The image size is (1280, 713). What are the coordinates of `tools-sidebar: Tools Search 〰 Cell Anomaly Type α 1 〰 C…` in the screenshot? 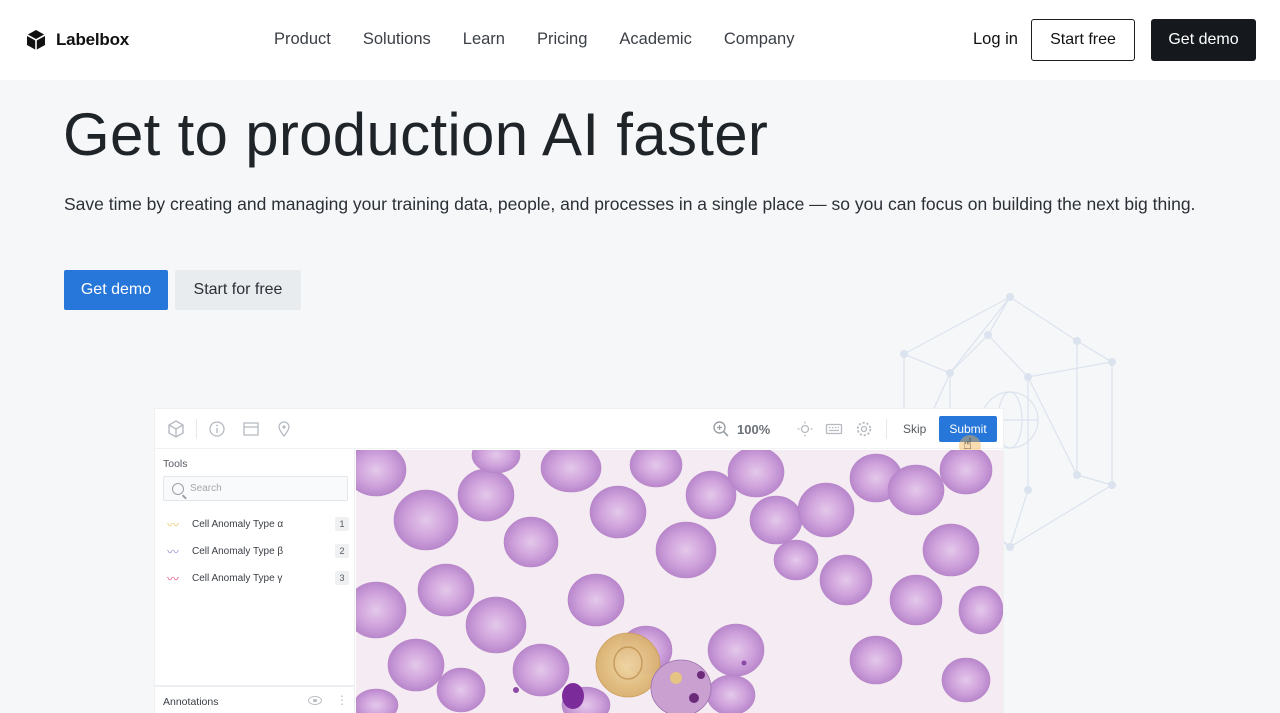 It's located at (255, 581).